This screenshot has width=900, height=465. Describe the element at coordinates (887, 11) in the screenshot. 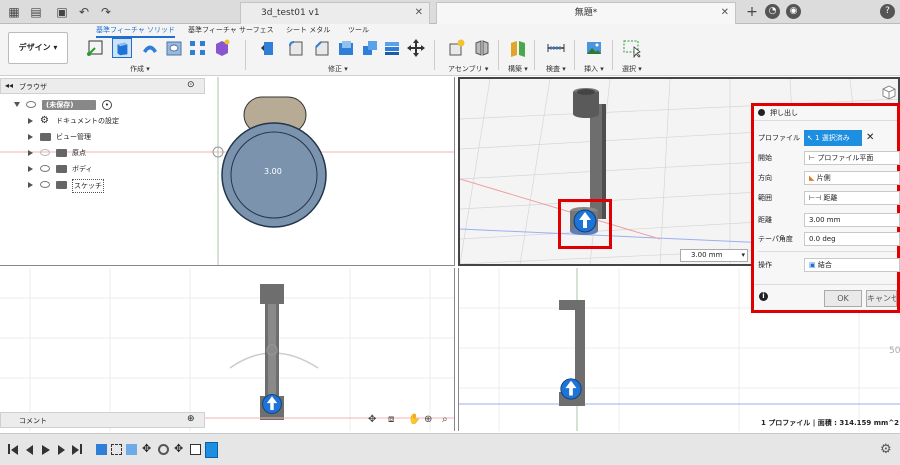

I see `help-icon: ?` at that location.